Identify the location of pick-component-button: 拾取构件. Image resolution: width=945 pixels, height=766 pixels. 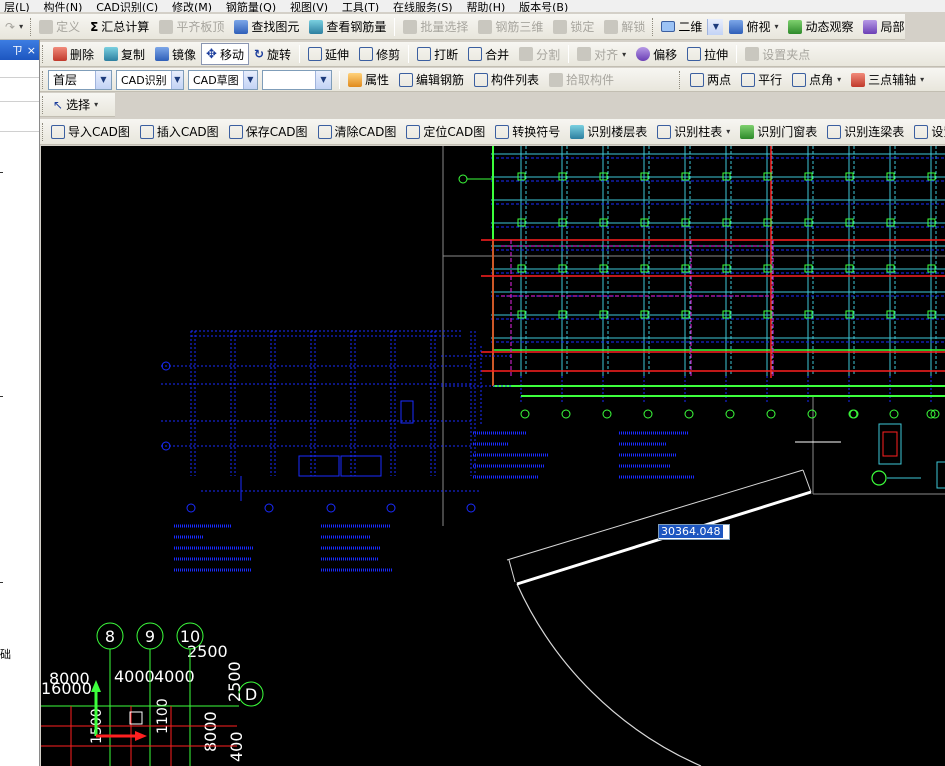
(581, 80).